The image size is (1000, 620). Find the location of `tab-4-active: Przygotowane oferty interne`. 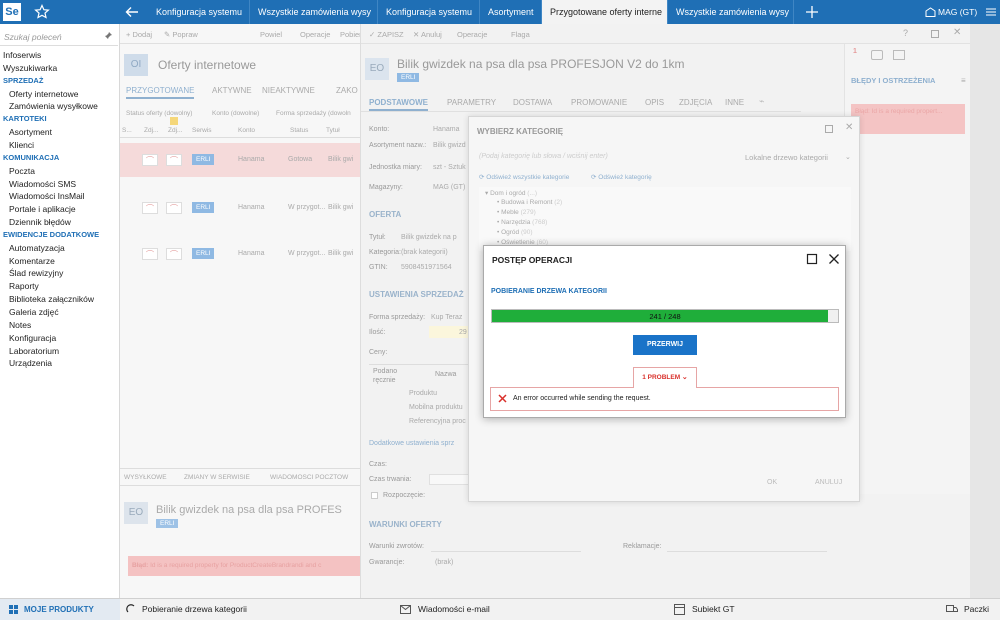

tab-4-active: Przygotowane oferty interne is located at coordinates (605, 12).